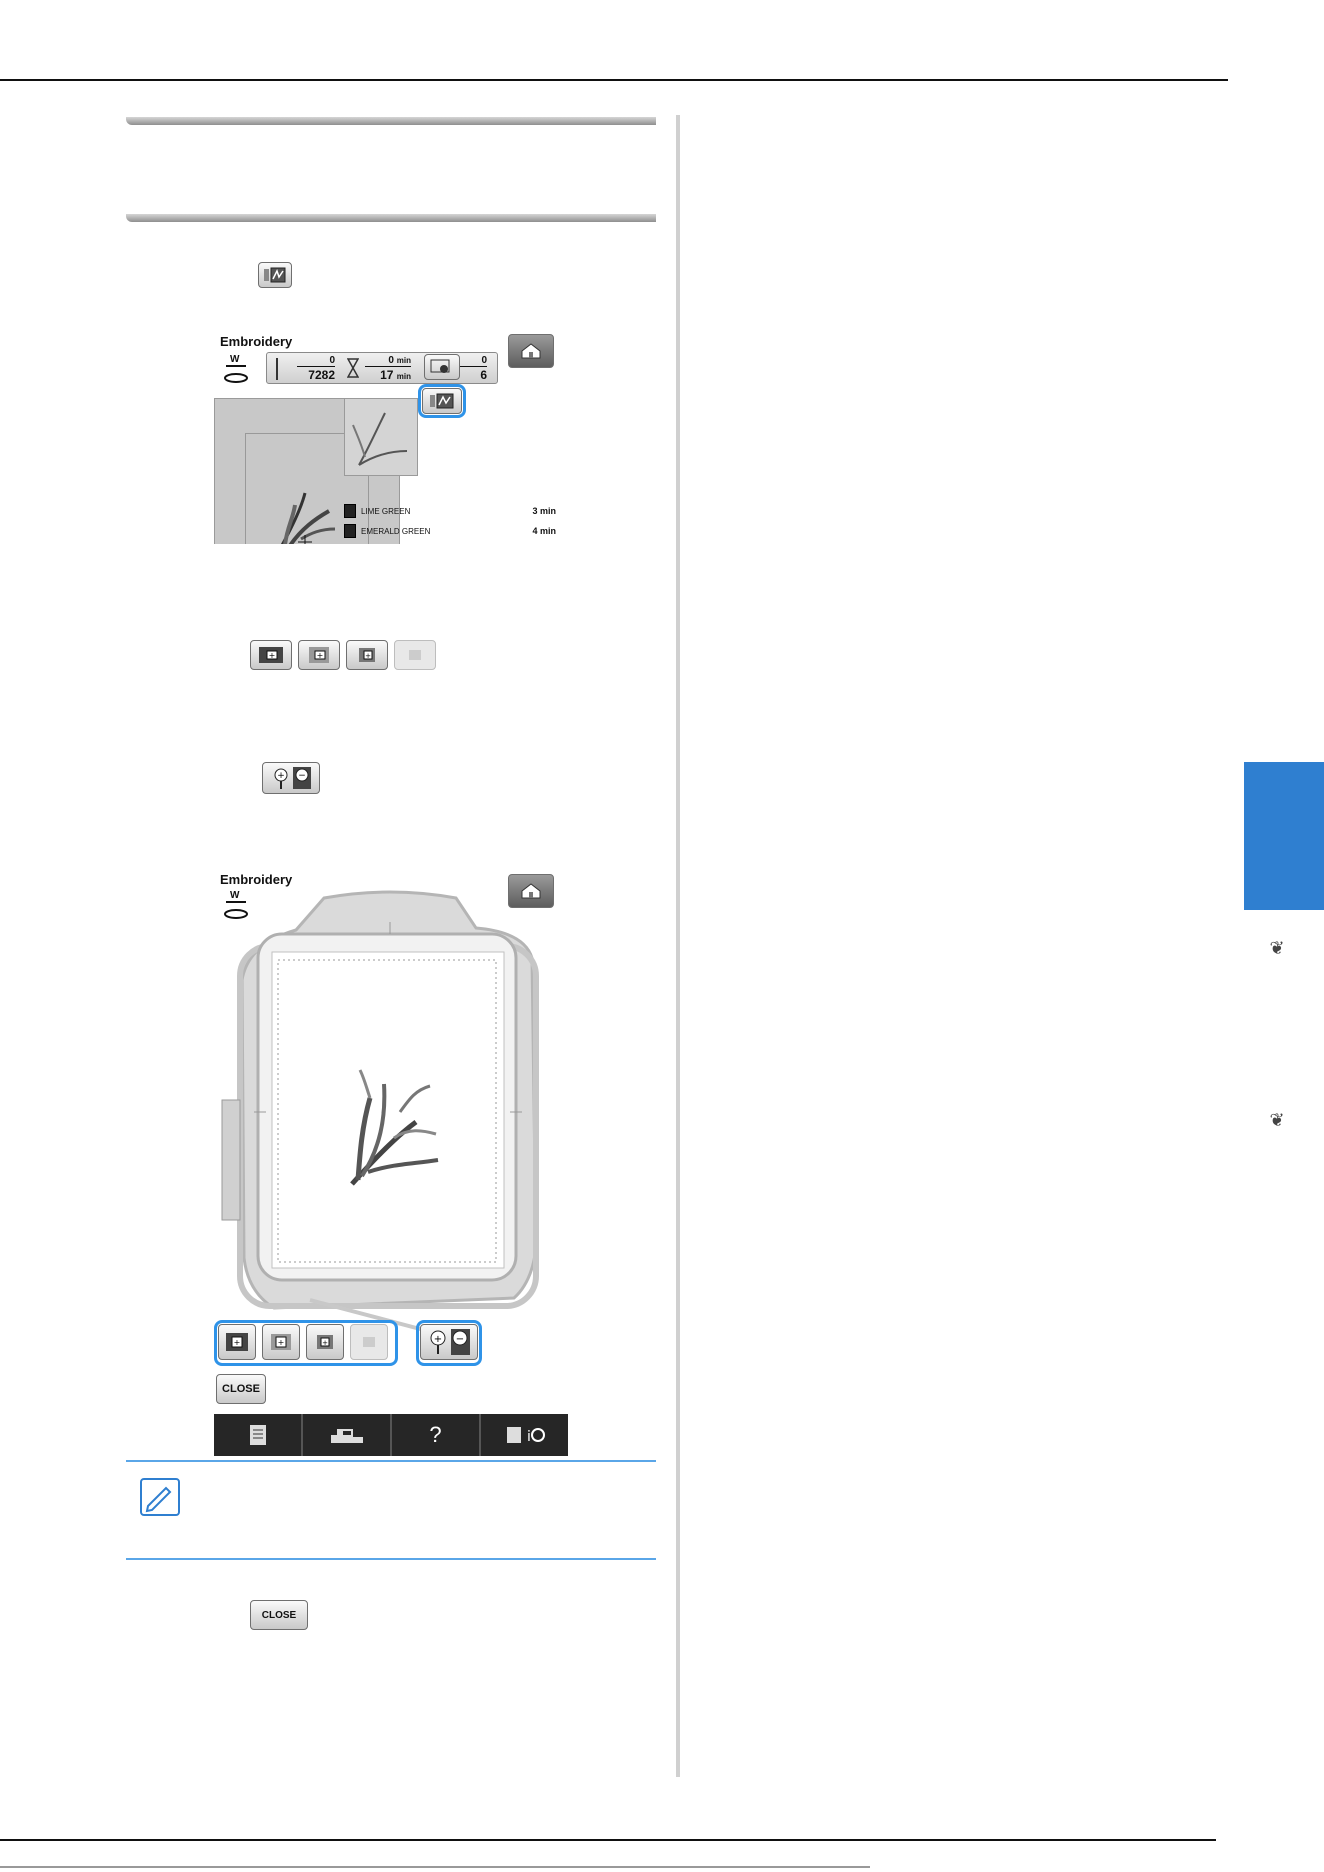 The height and width of the screenshot is (1872, 1324). Describe the element at coordinates (391, 1461) in the screenshot. I see `memo-top-line` at that location.